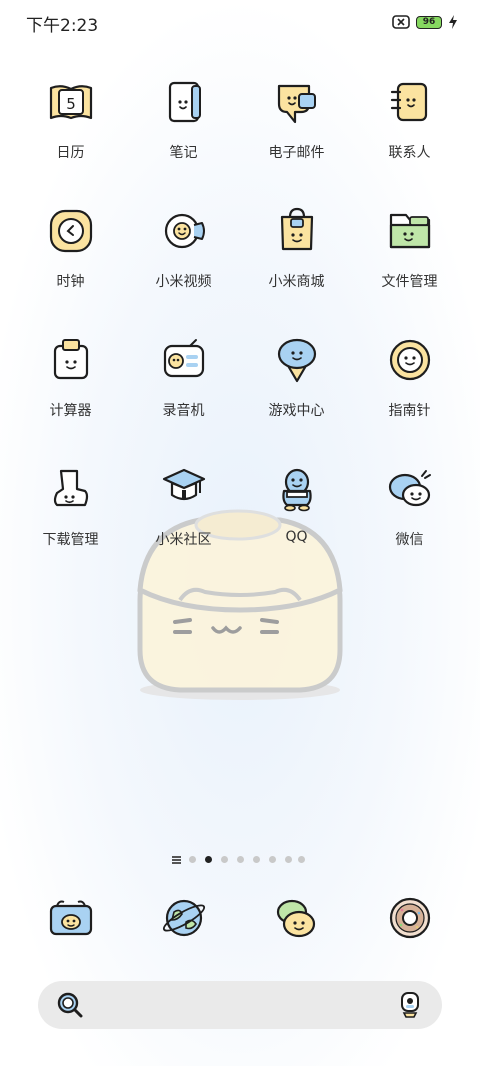  I want to click on app-compass: 指南针, so click(409, 378).